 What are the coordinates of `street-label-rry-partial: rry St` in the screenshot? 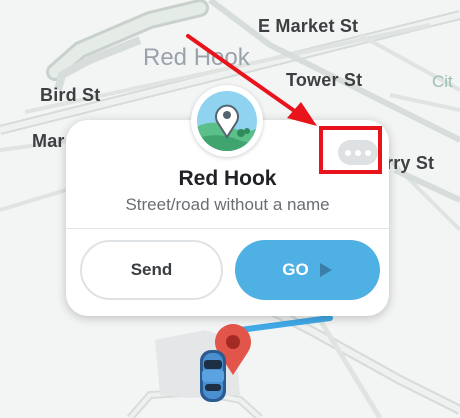 It's located at (410, 163).